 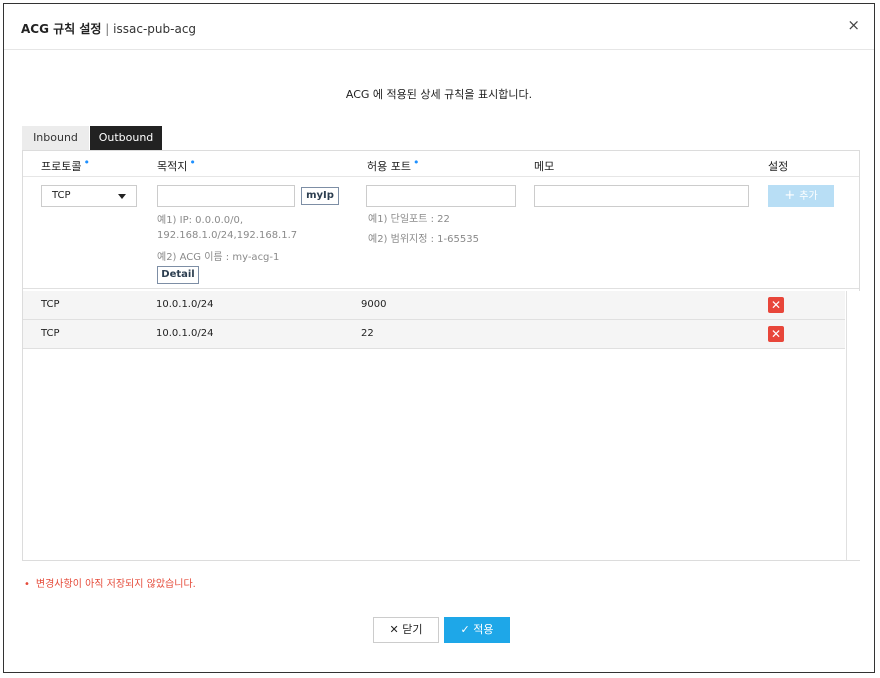 What do you see at coordinates (367, 333) in the screenshot?
I see `rule-port: 22` at bounding box center [367, 333].